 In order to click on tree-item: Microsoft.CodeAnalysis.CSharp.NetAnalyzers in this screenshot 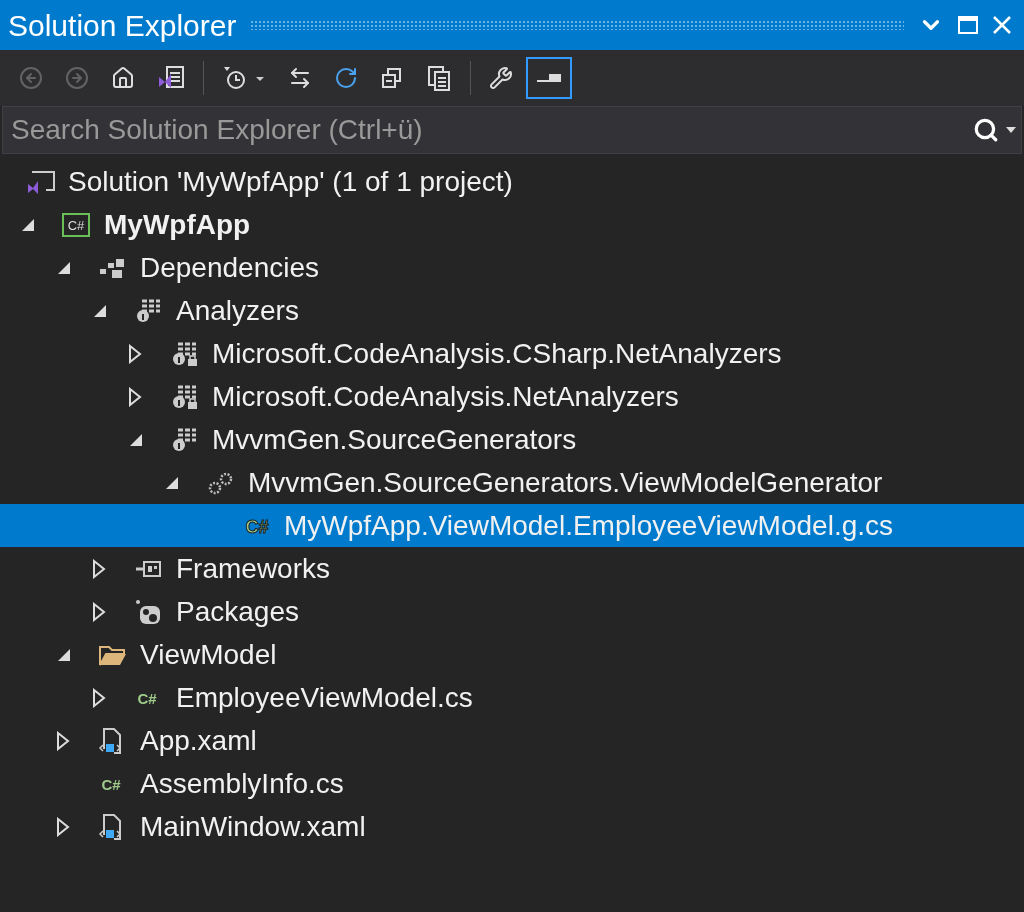, I will do `click(512, 353)`.